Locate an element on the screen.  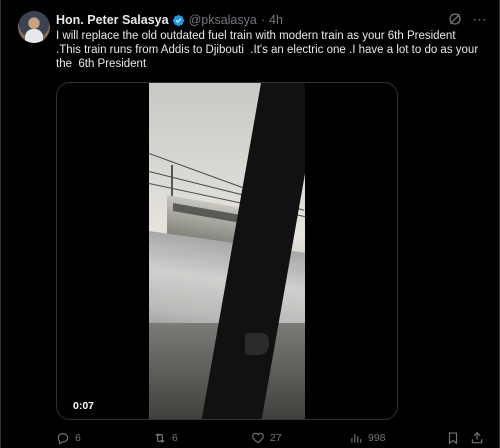
repost-count: 6 is located at coordinates (175, 438).